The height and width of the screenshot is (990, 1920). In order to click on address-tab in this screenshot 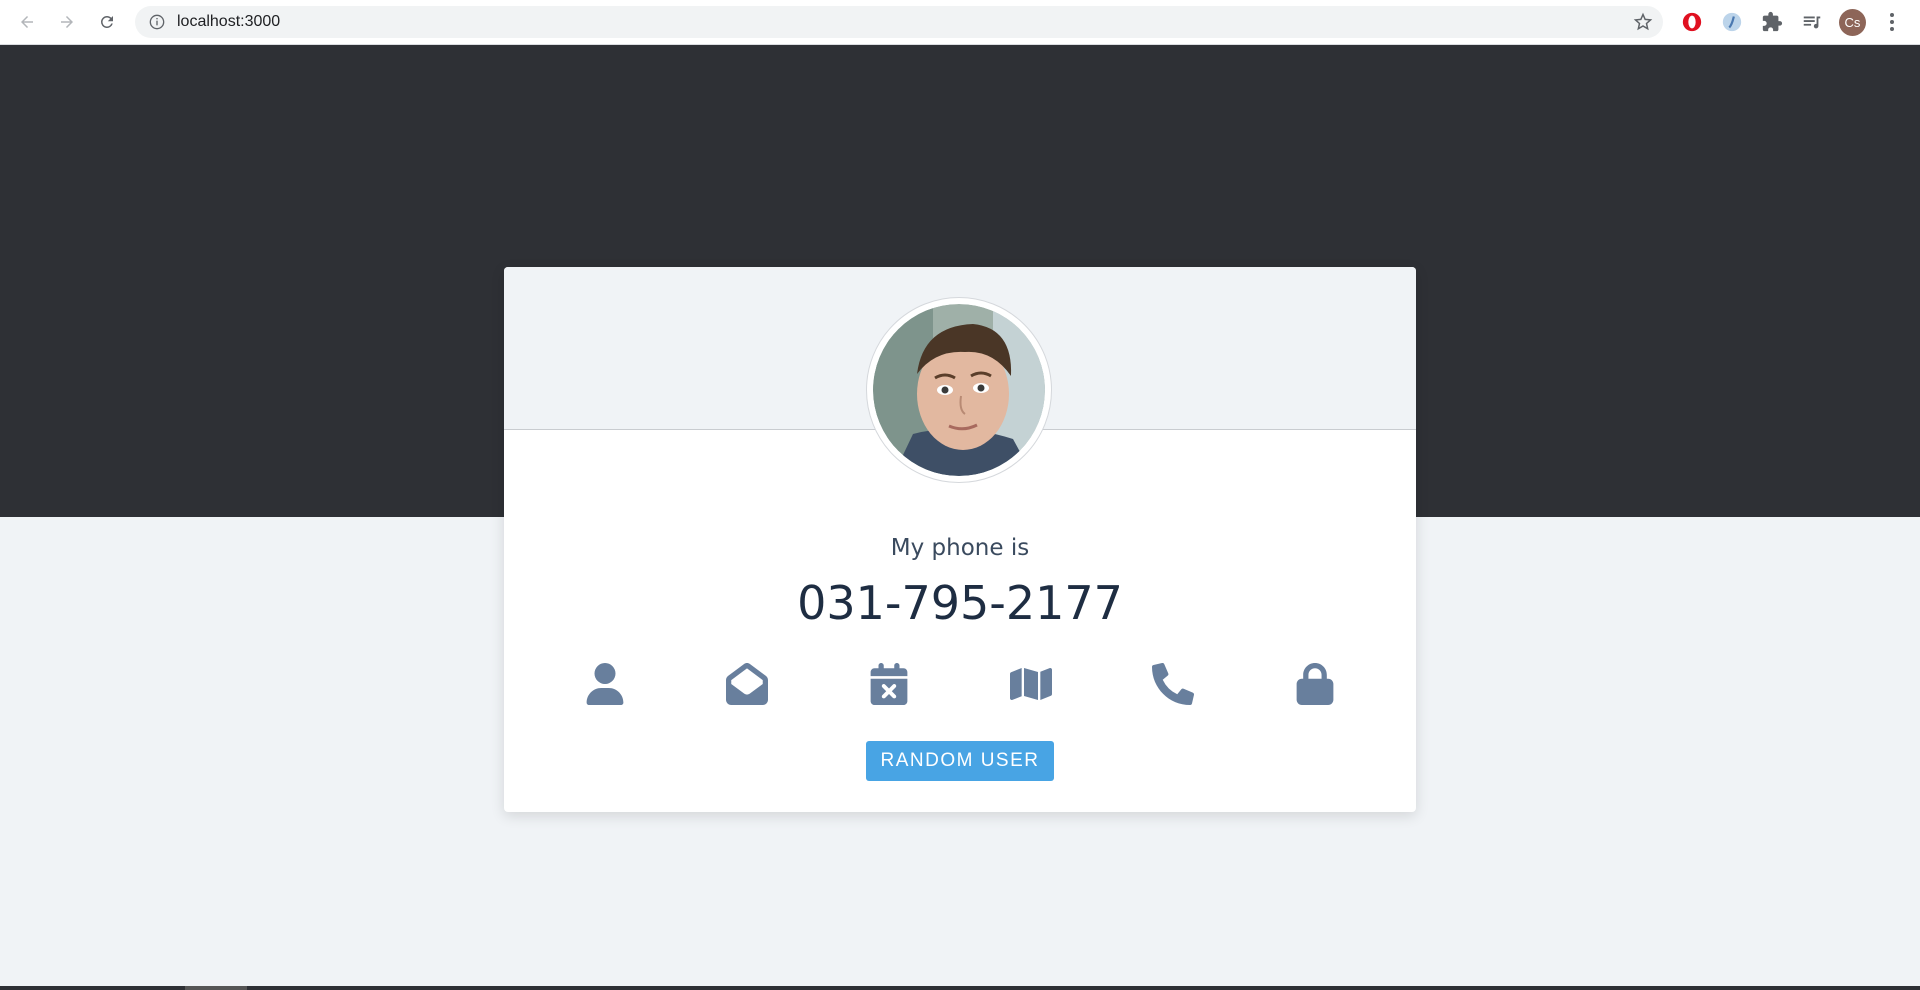, I will do `click(1031, 684)`.